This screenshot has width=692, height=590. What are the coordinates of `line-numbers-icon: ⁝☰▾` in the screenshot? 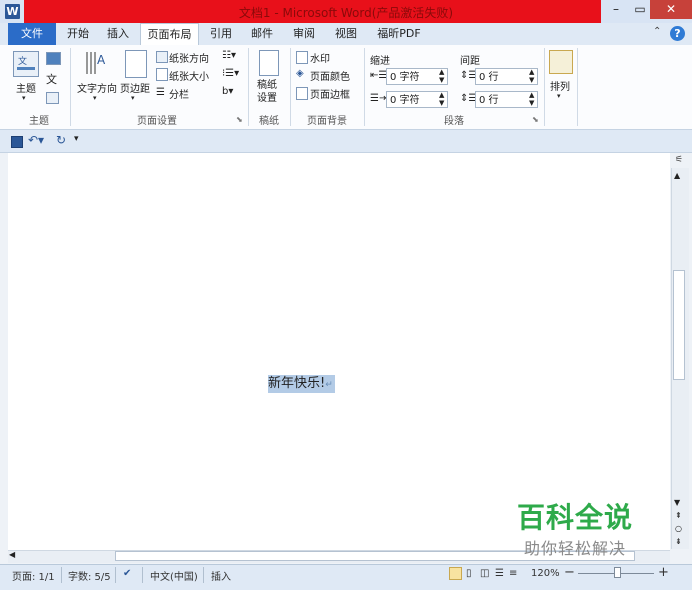 It's located at (230, 73).